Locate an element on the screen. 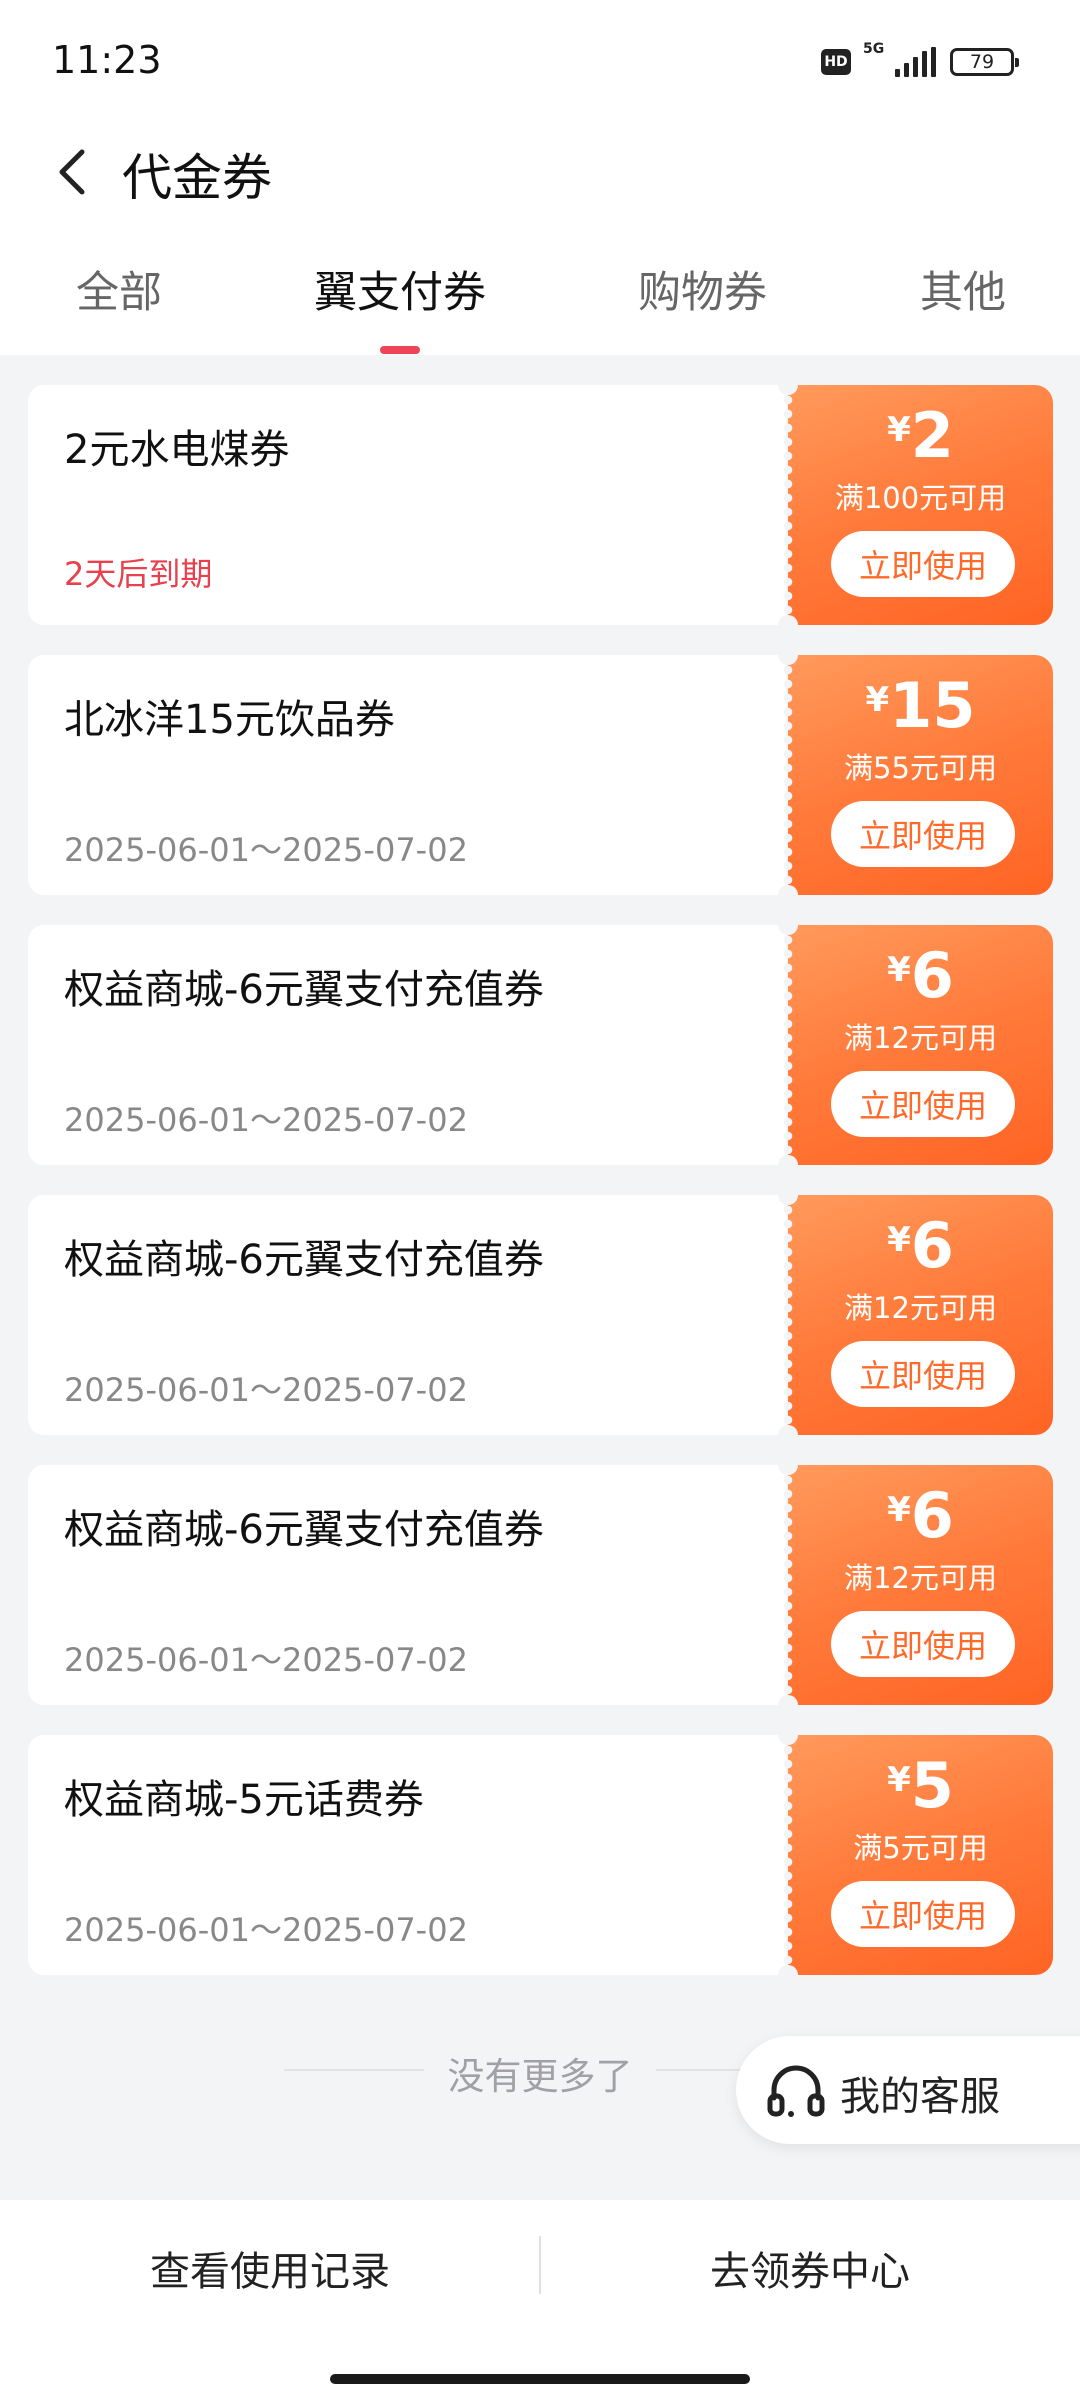 This screenshot has height=2400, width=1080. tab-bar: 全部 翼支付券 购物券 其他 is located at coordinates (540, 297).